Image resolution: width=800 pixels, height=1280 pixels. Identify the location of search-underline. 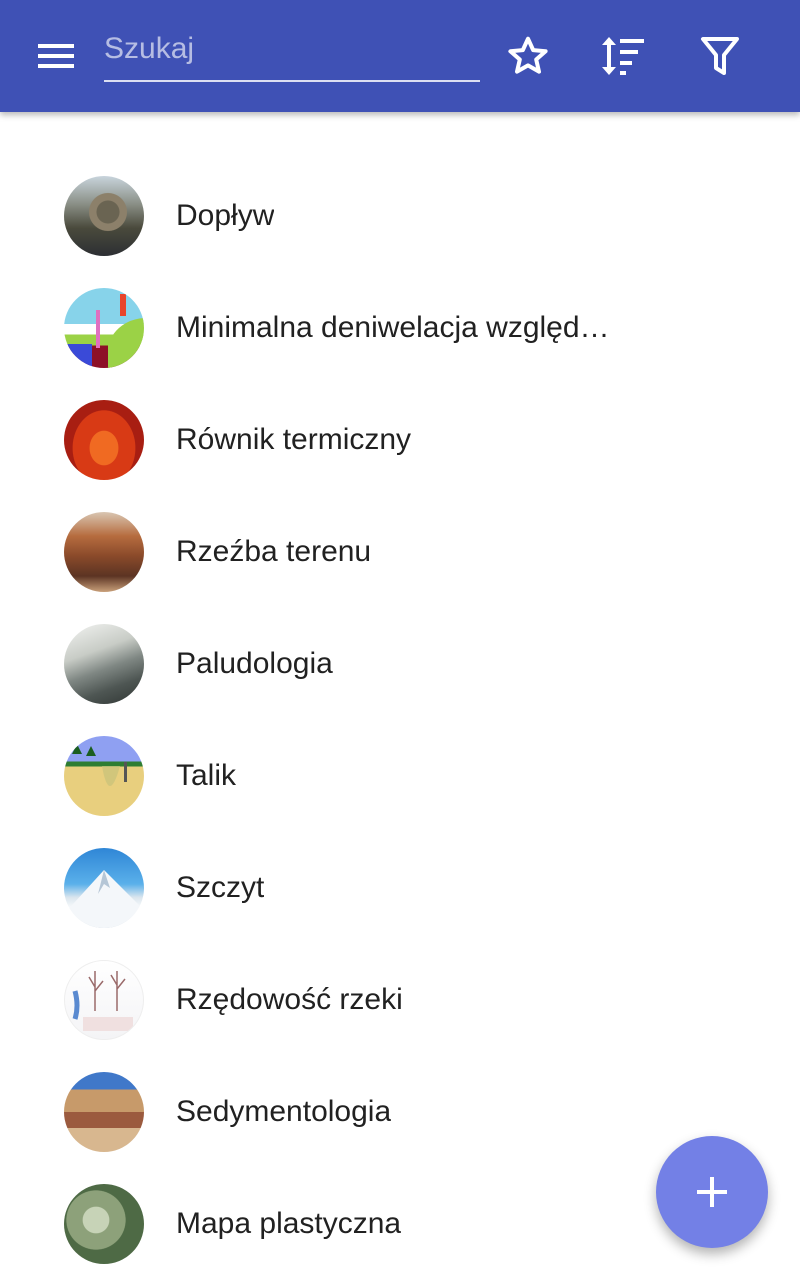
(292, 81).